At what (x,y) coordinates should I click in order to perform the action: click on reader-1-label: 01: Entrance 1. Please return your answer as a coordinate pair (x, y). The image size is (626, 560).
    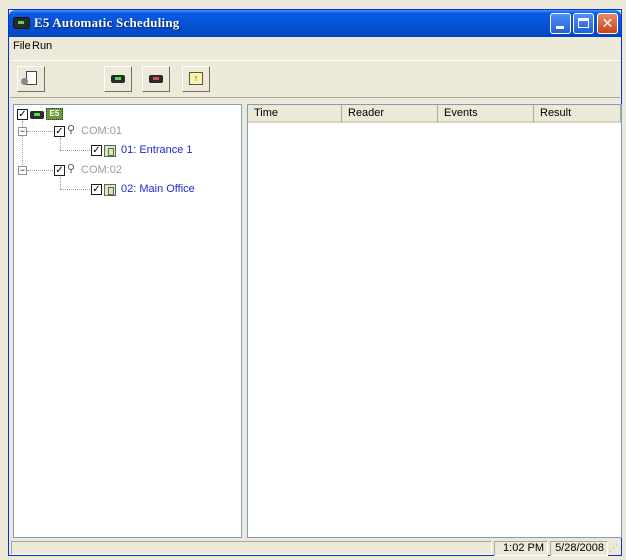
    Looking at the image, I should click on (157, 150).